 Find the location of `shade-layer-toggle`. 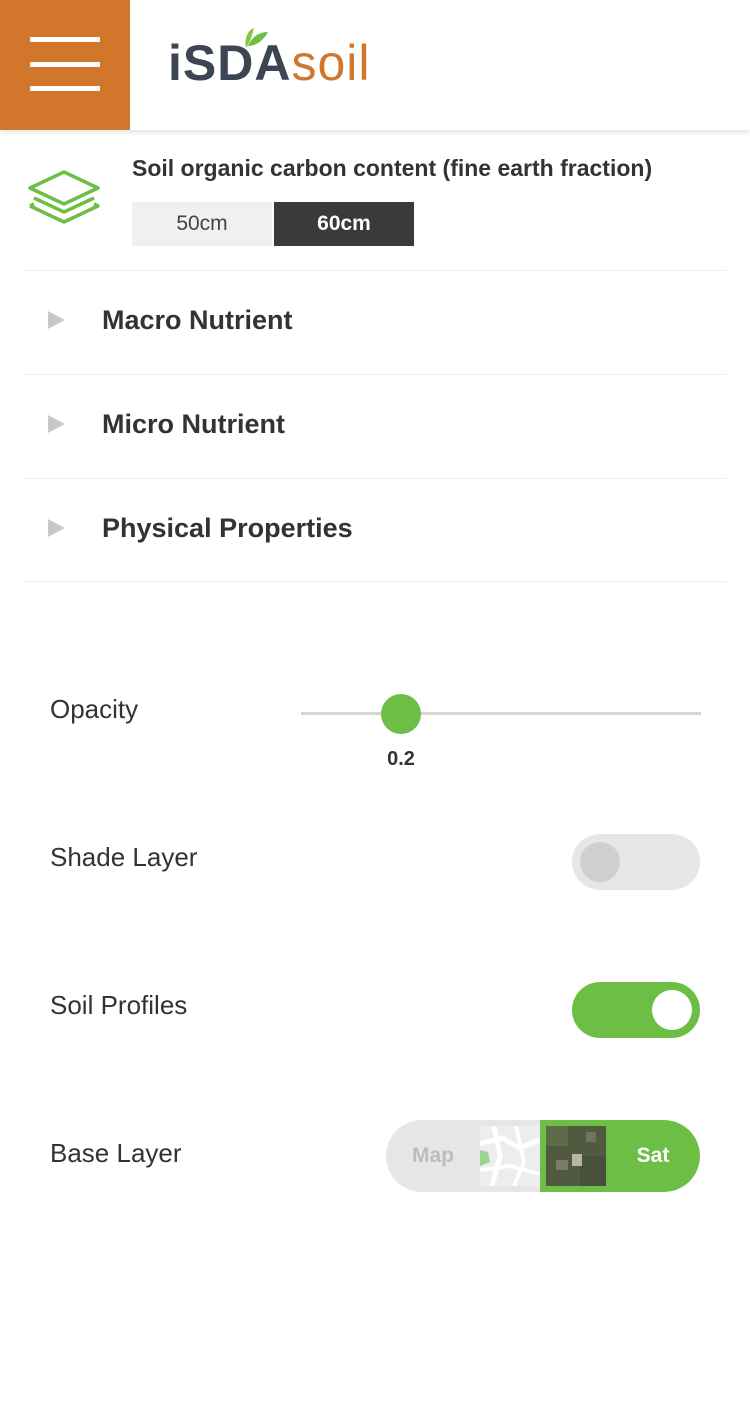

shade-layer-toggle is located at coordinates (636, 862).